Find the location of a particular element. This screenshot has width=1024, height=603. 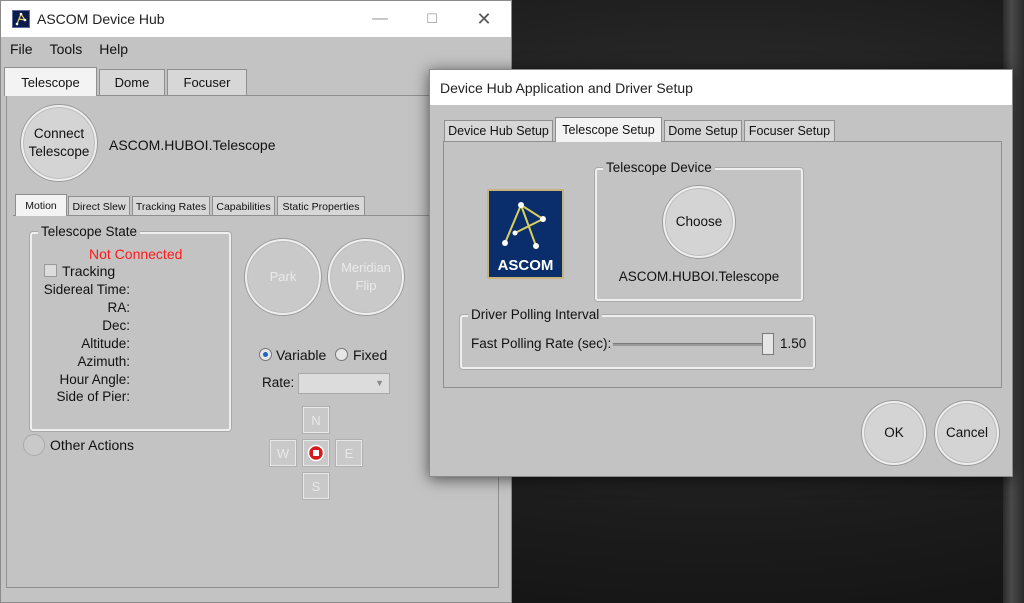

minimize-icon: — is located at coordinates (380, 19).